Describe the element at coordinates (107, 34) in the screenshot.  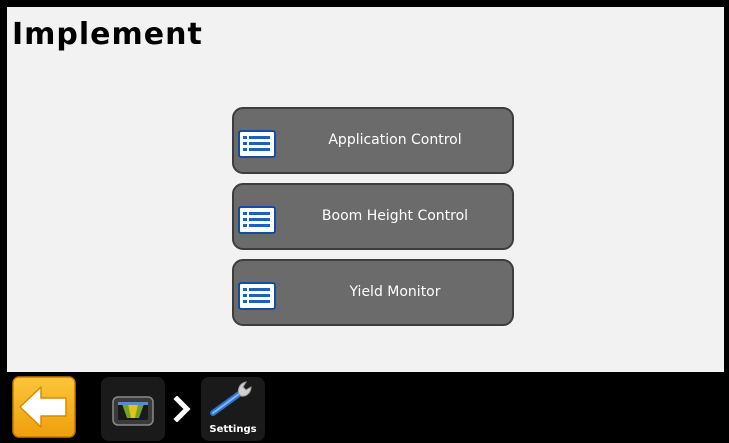
I see `page-title: Implement` at that location.